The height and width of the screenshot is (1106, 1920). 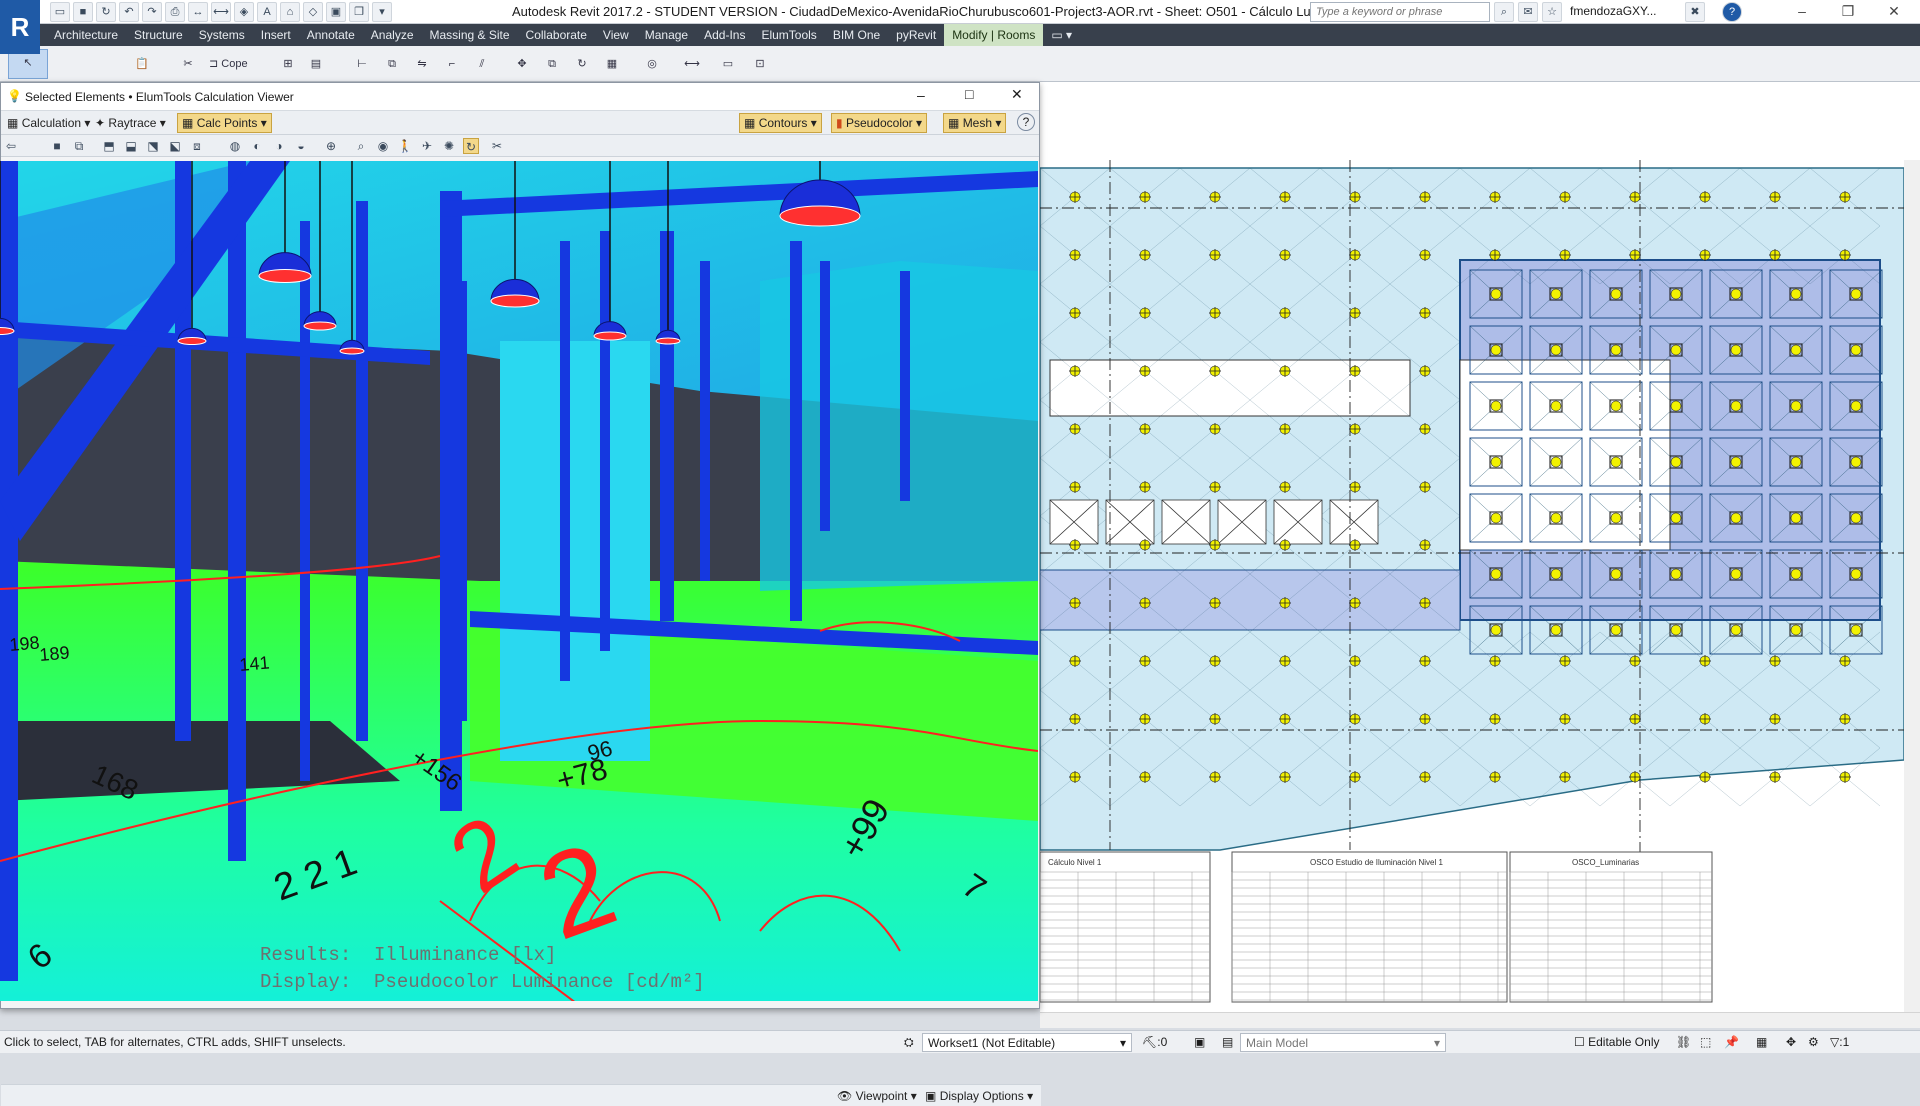 What do you see at coordinates (336, 12) in the screenshot?
I see `close-hidden-icon: ▣` at bounding box center [336, 12].